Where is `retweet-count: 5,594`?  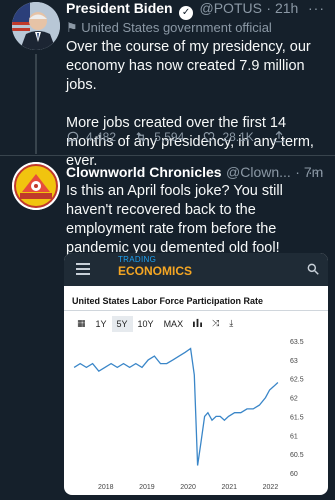
retweet-count: 5,594 is located at coordinates (169, 137).